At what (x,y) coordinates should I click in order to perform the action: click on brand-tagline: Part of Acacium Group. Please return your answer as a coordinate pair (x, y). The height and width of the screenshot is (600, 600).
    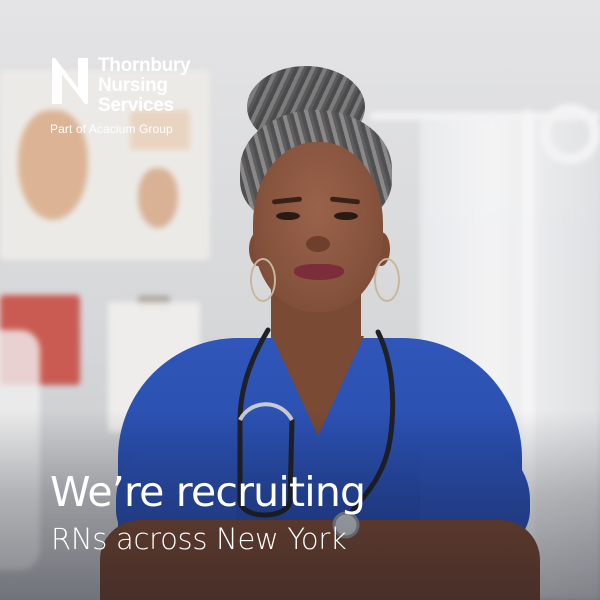
    Looking at the image, I should click on (111, 129).